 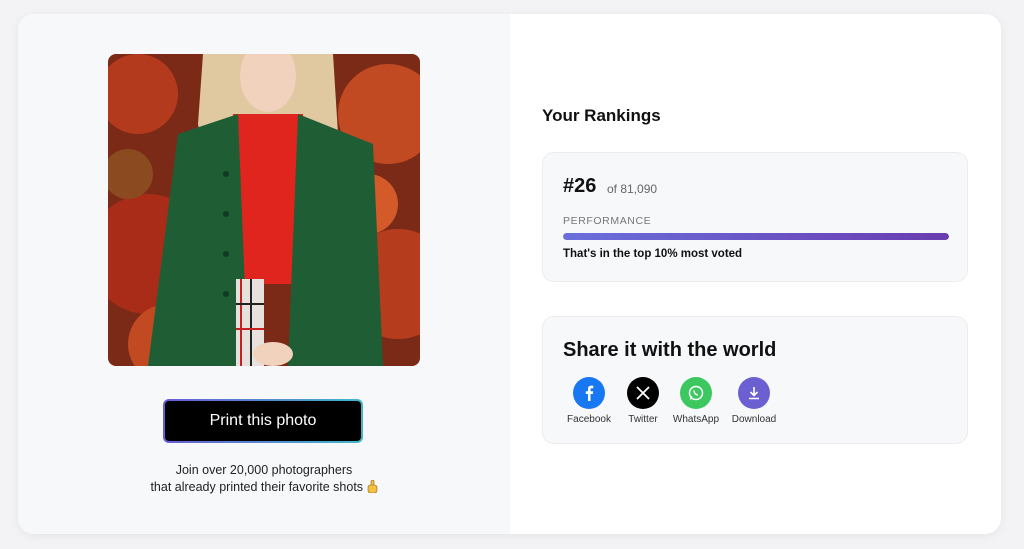 I want to click on performance-summary: That's in the top 10% most voted, so click(x=653, y=254).